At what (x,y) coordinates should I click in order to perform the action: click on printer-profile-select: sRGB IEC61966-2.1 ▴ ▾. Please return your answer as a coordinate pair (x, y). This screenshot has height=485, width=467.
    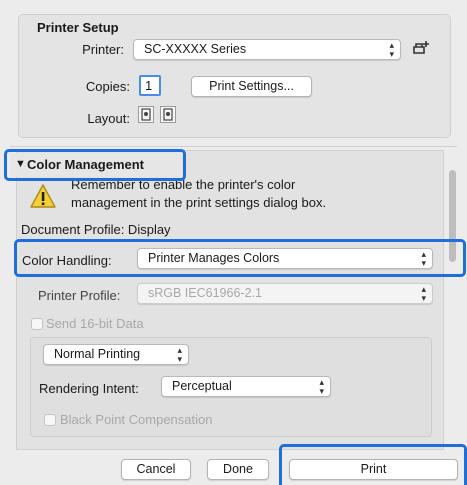
    Looking at the image, I should click on (285, 293).